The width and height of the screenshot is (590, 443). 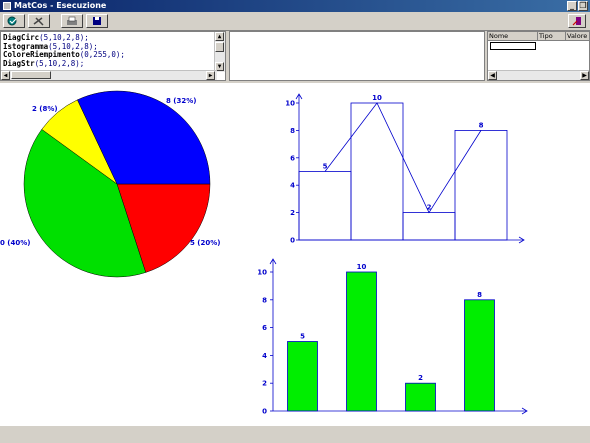 I want to click on variables-header: Nome Tipo Valore, so click(x=538, y=36).